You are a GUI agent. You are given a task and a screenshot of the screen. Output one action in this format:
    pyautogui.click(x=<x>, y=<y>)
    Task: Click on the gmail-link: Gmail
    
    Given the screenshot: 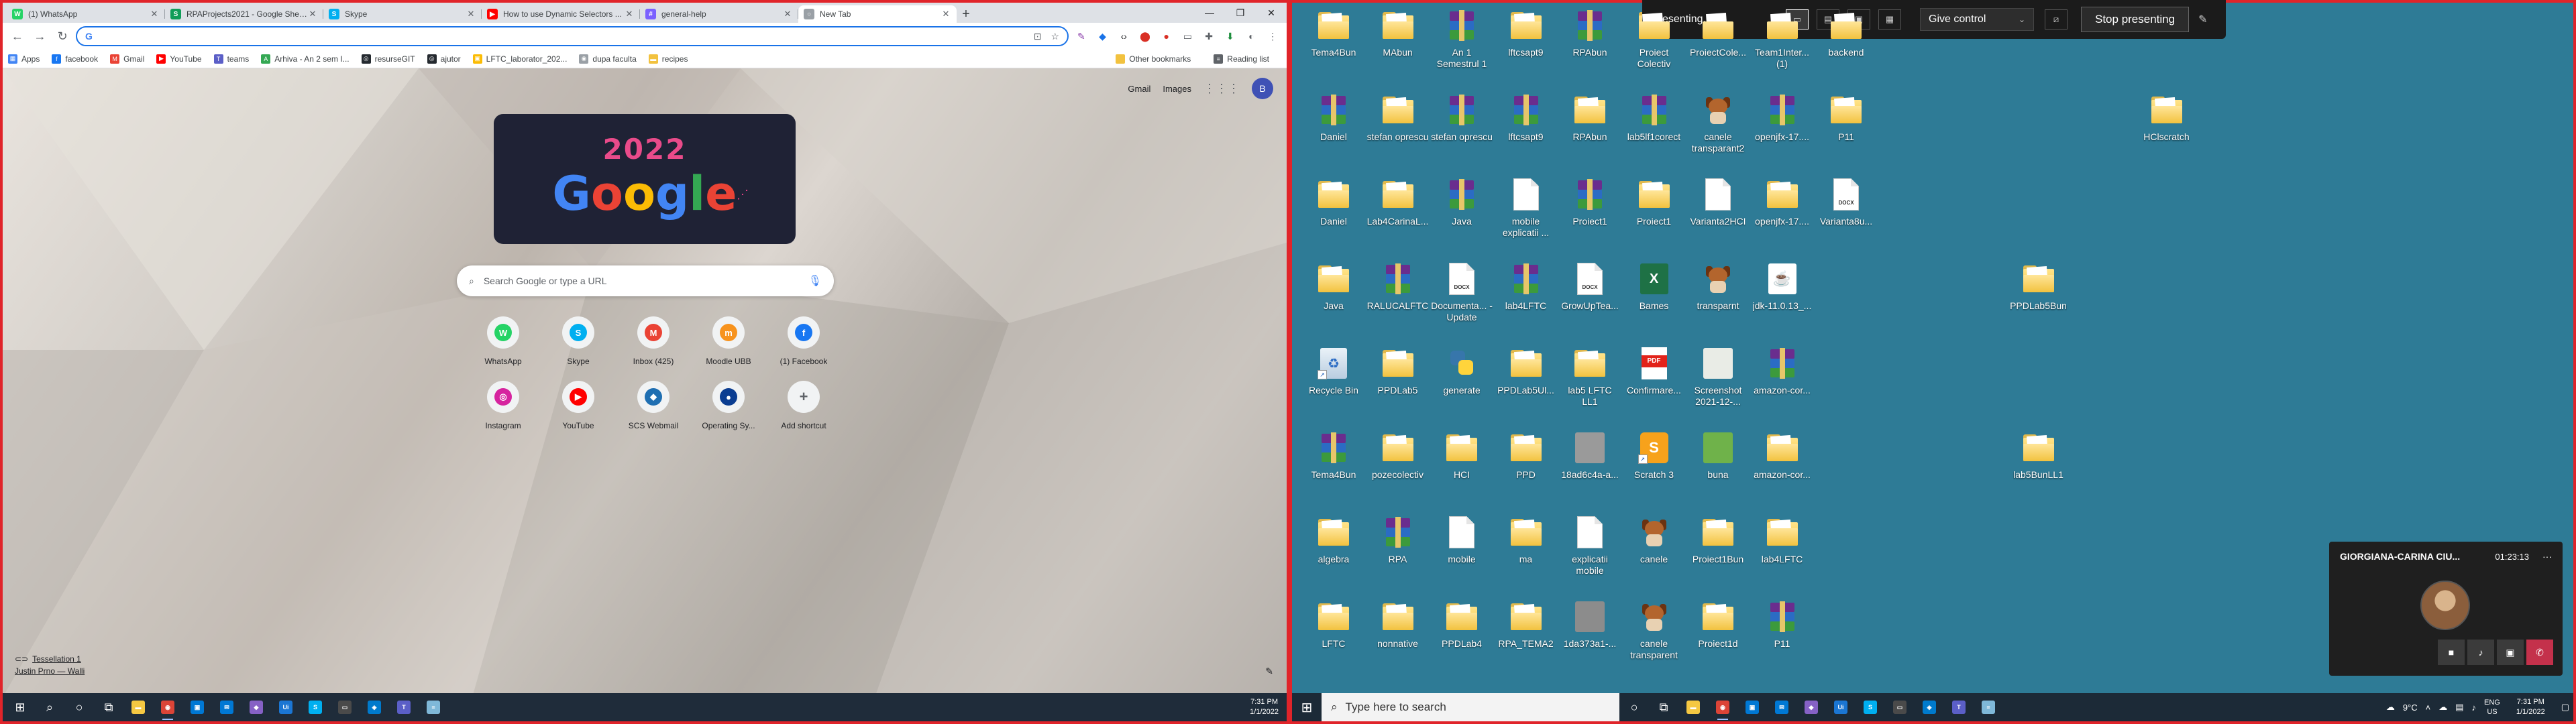 What is the action you would take?
    pyautogui.click(x=1139, y=89)
    